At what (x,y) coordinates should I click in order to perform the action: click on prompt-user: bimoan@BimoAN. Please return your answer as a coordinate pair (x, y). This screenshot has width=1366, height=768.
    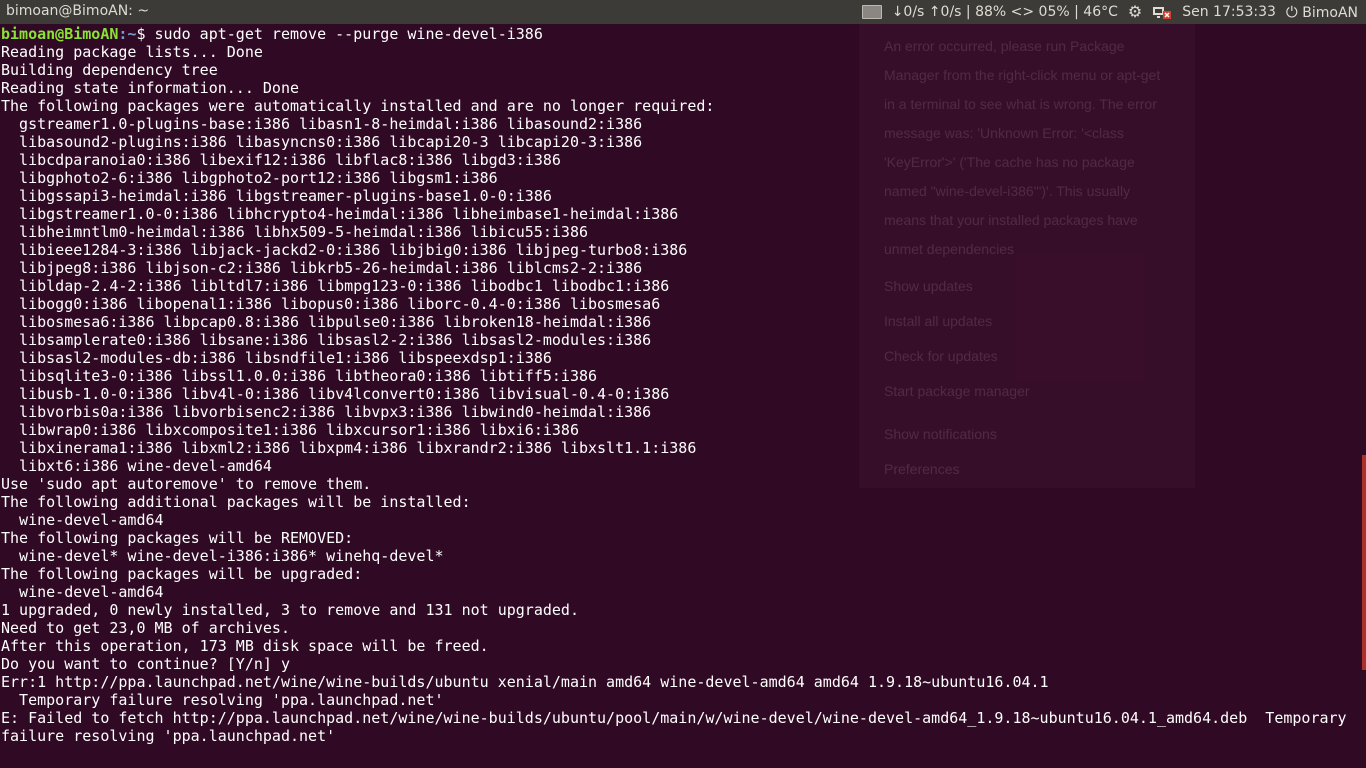
    Looking at the image, I should click on (60, 34).